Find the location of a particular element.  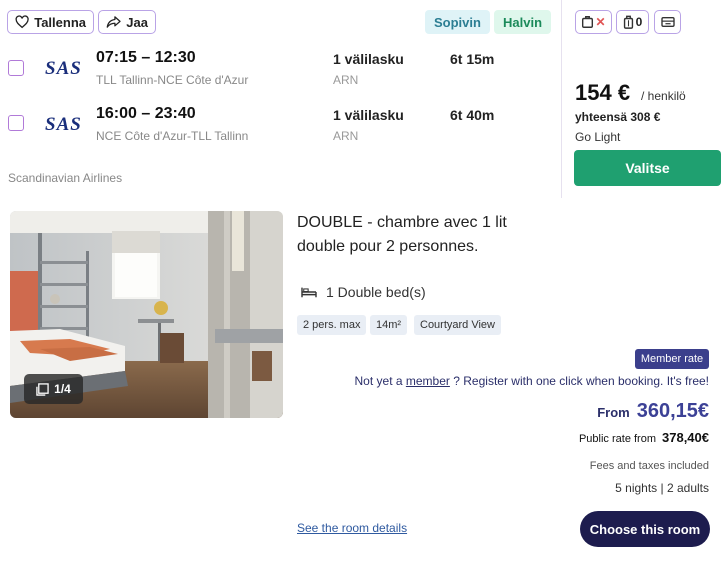

save-button: Tallenna is located at coordinates (50, 22).